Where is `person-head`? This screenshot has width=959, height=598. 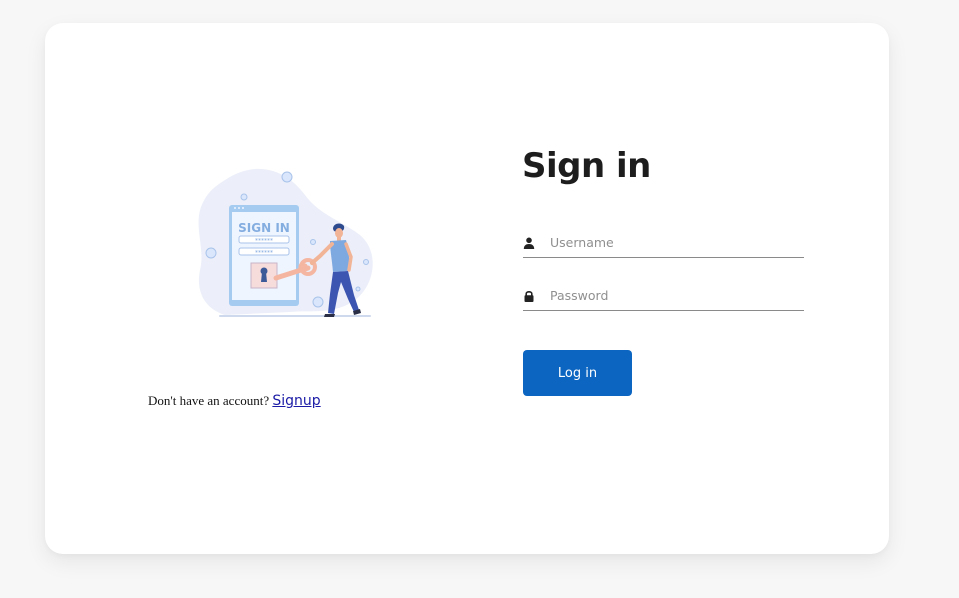 person-head is located at coordinates (339, 233).